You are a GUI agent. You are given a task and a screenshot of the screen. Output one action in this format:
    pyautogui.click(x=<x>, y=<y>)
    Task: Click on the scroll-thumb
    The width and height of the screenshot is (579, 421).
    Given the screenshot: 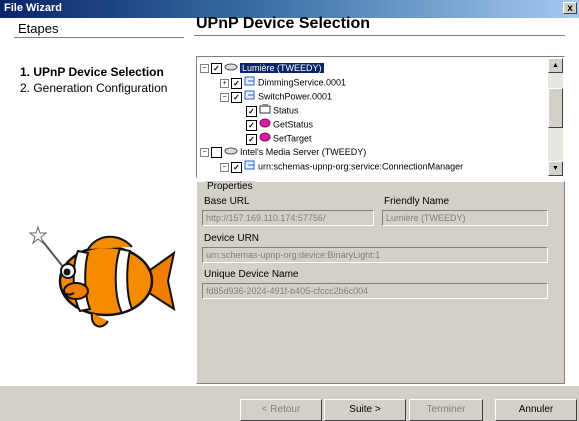 What is the action you would take?
    pyautogui.click(x=555, y=108)
    